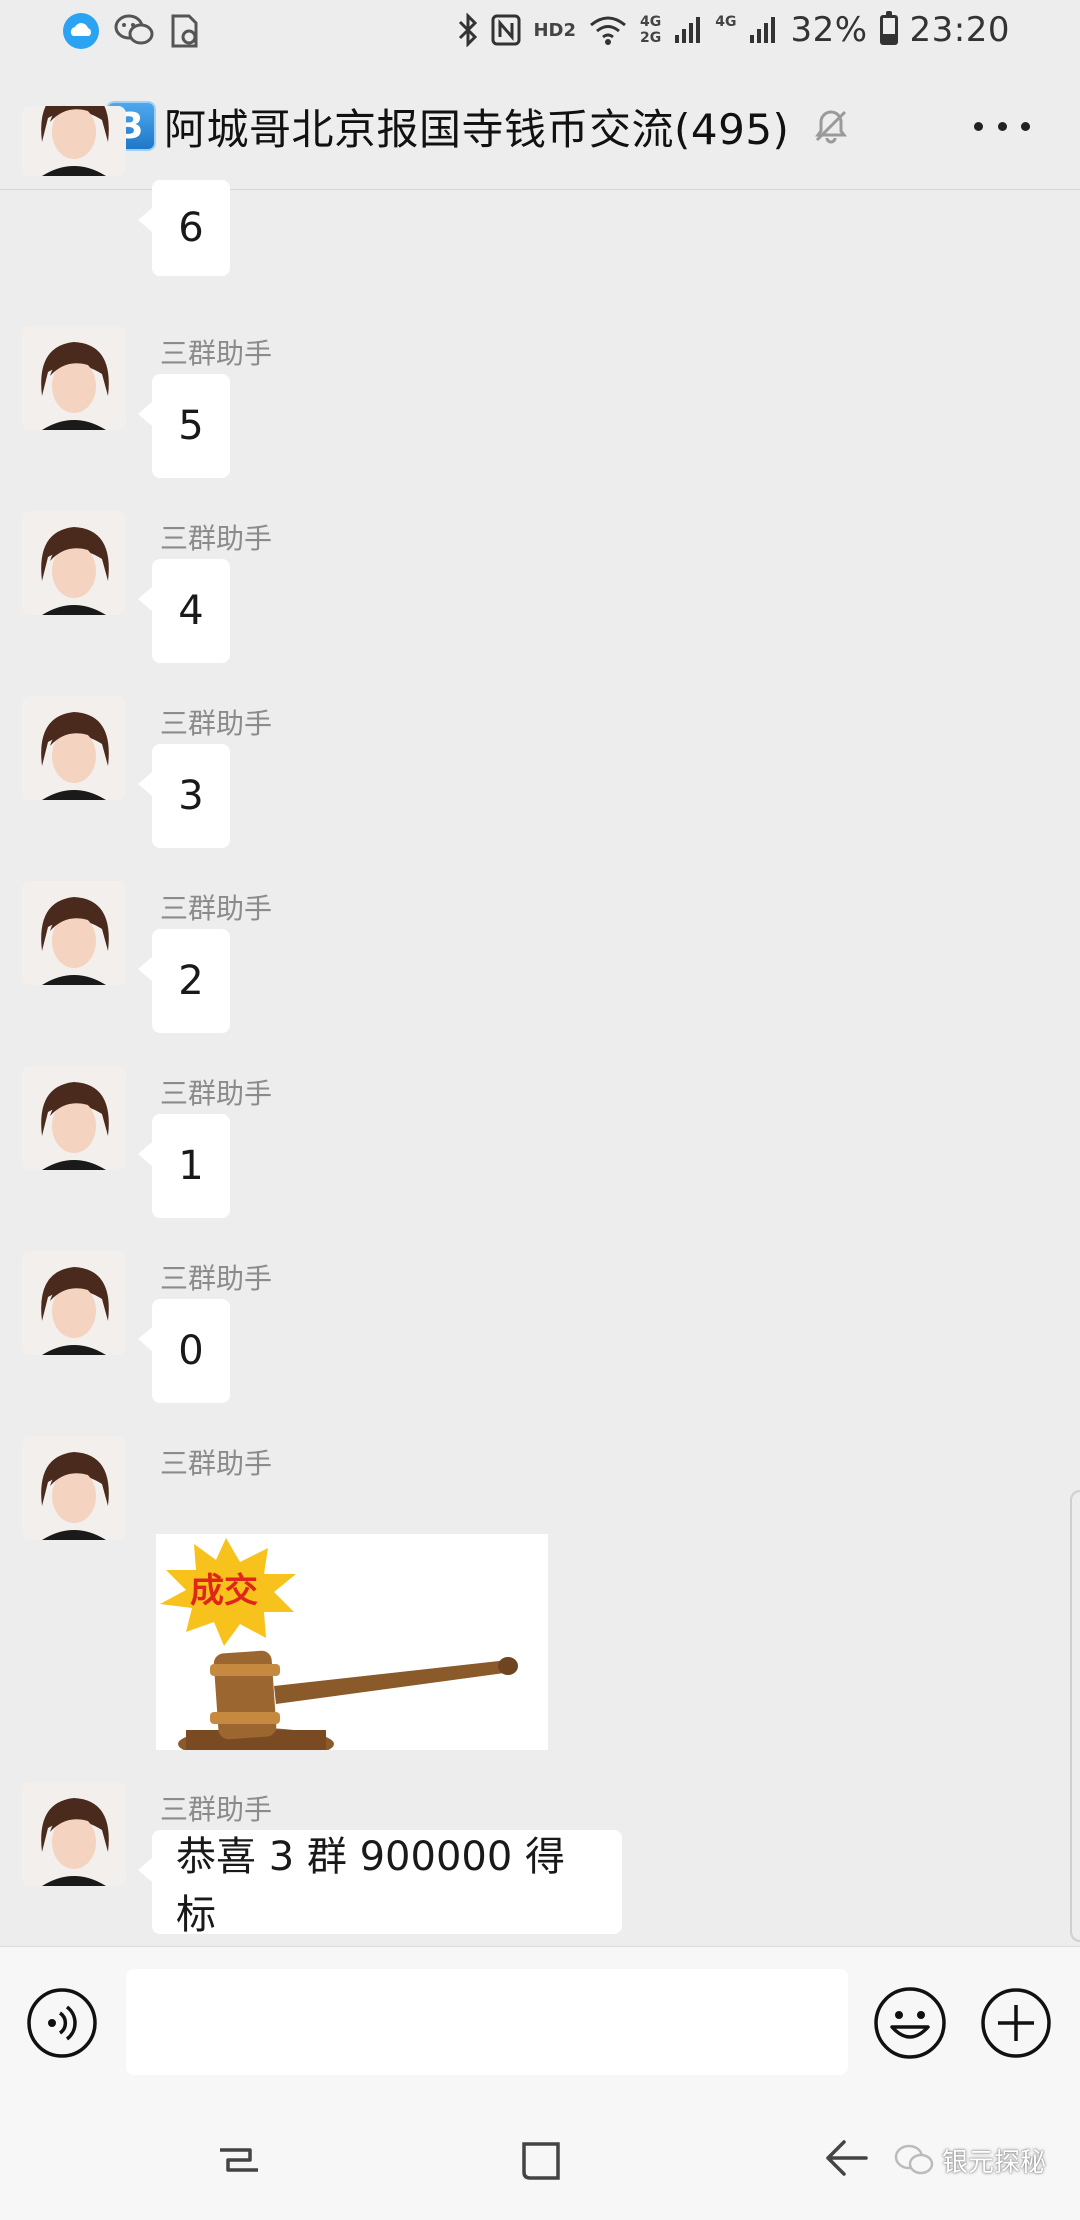  I want to click on message-bubble: 2, so click(184, 981).